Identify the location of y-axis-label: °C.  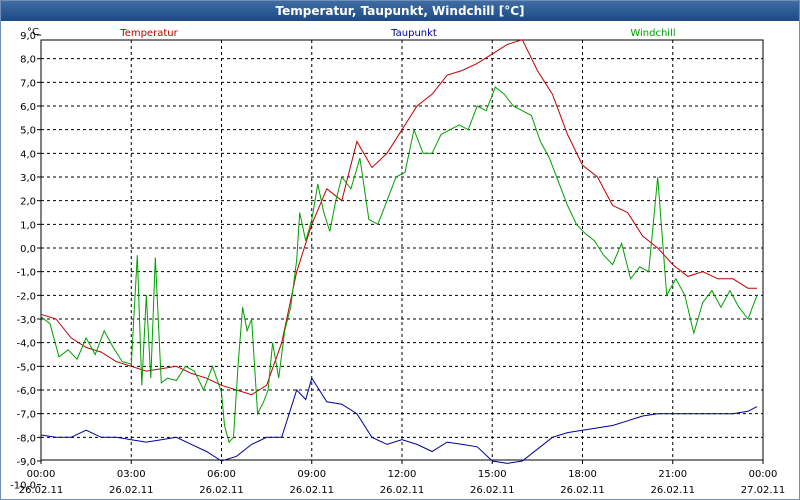
(33, 32).